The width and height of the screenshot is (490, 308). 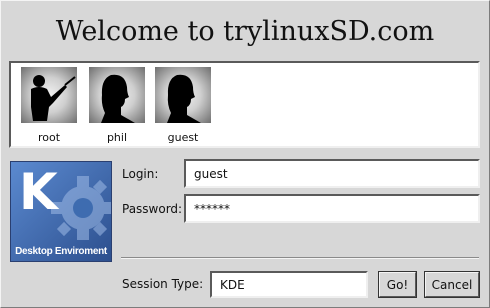 I want to click on login-input: guest, so click(x=332, y=173).